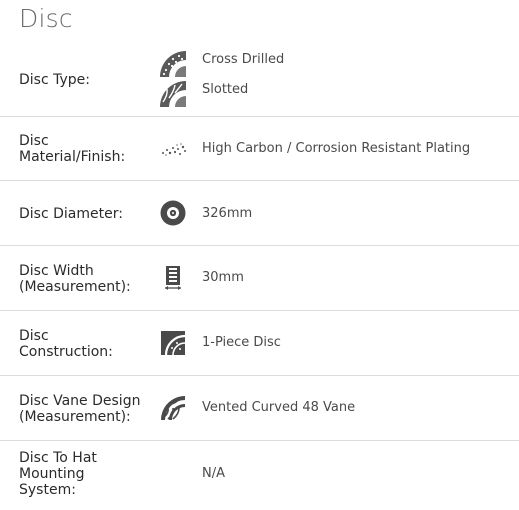 The width and height of the screenshot is (519, 510). I want to click on spec-value: 326mm, so click(227, 213).